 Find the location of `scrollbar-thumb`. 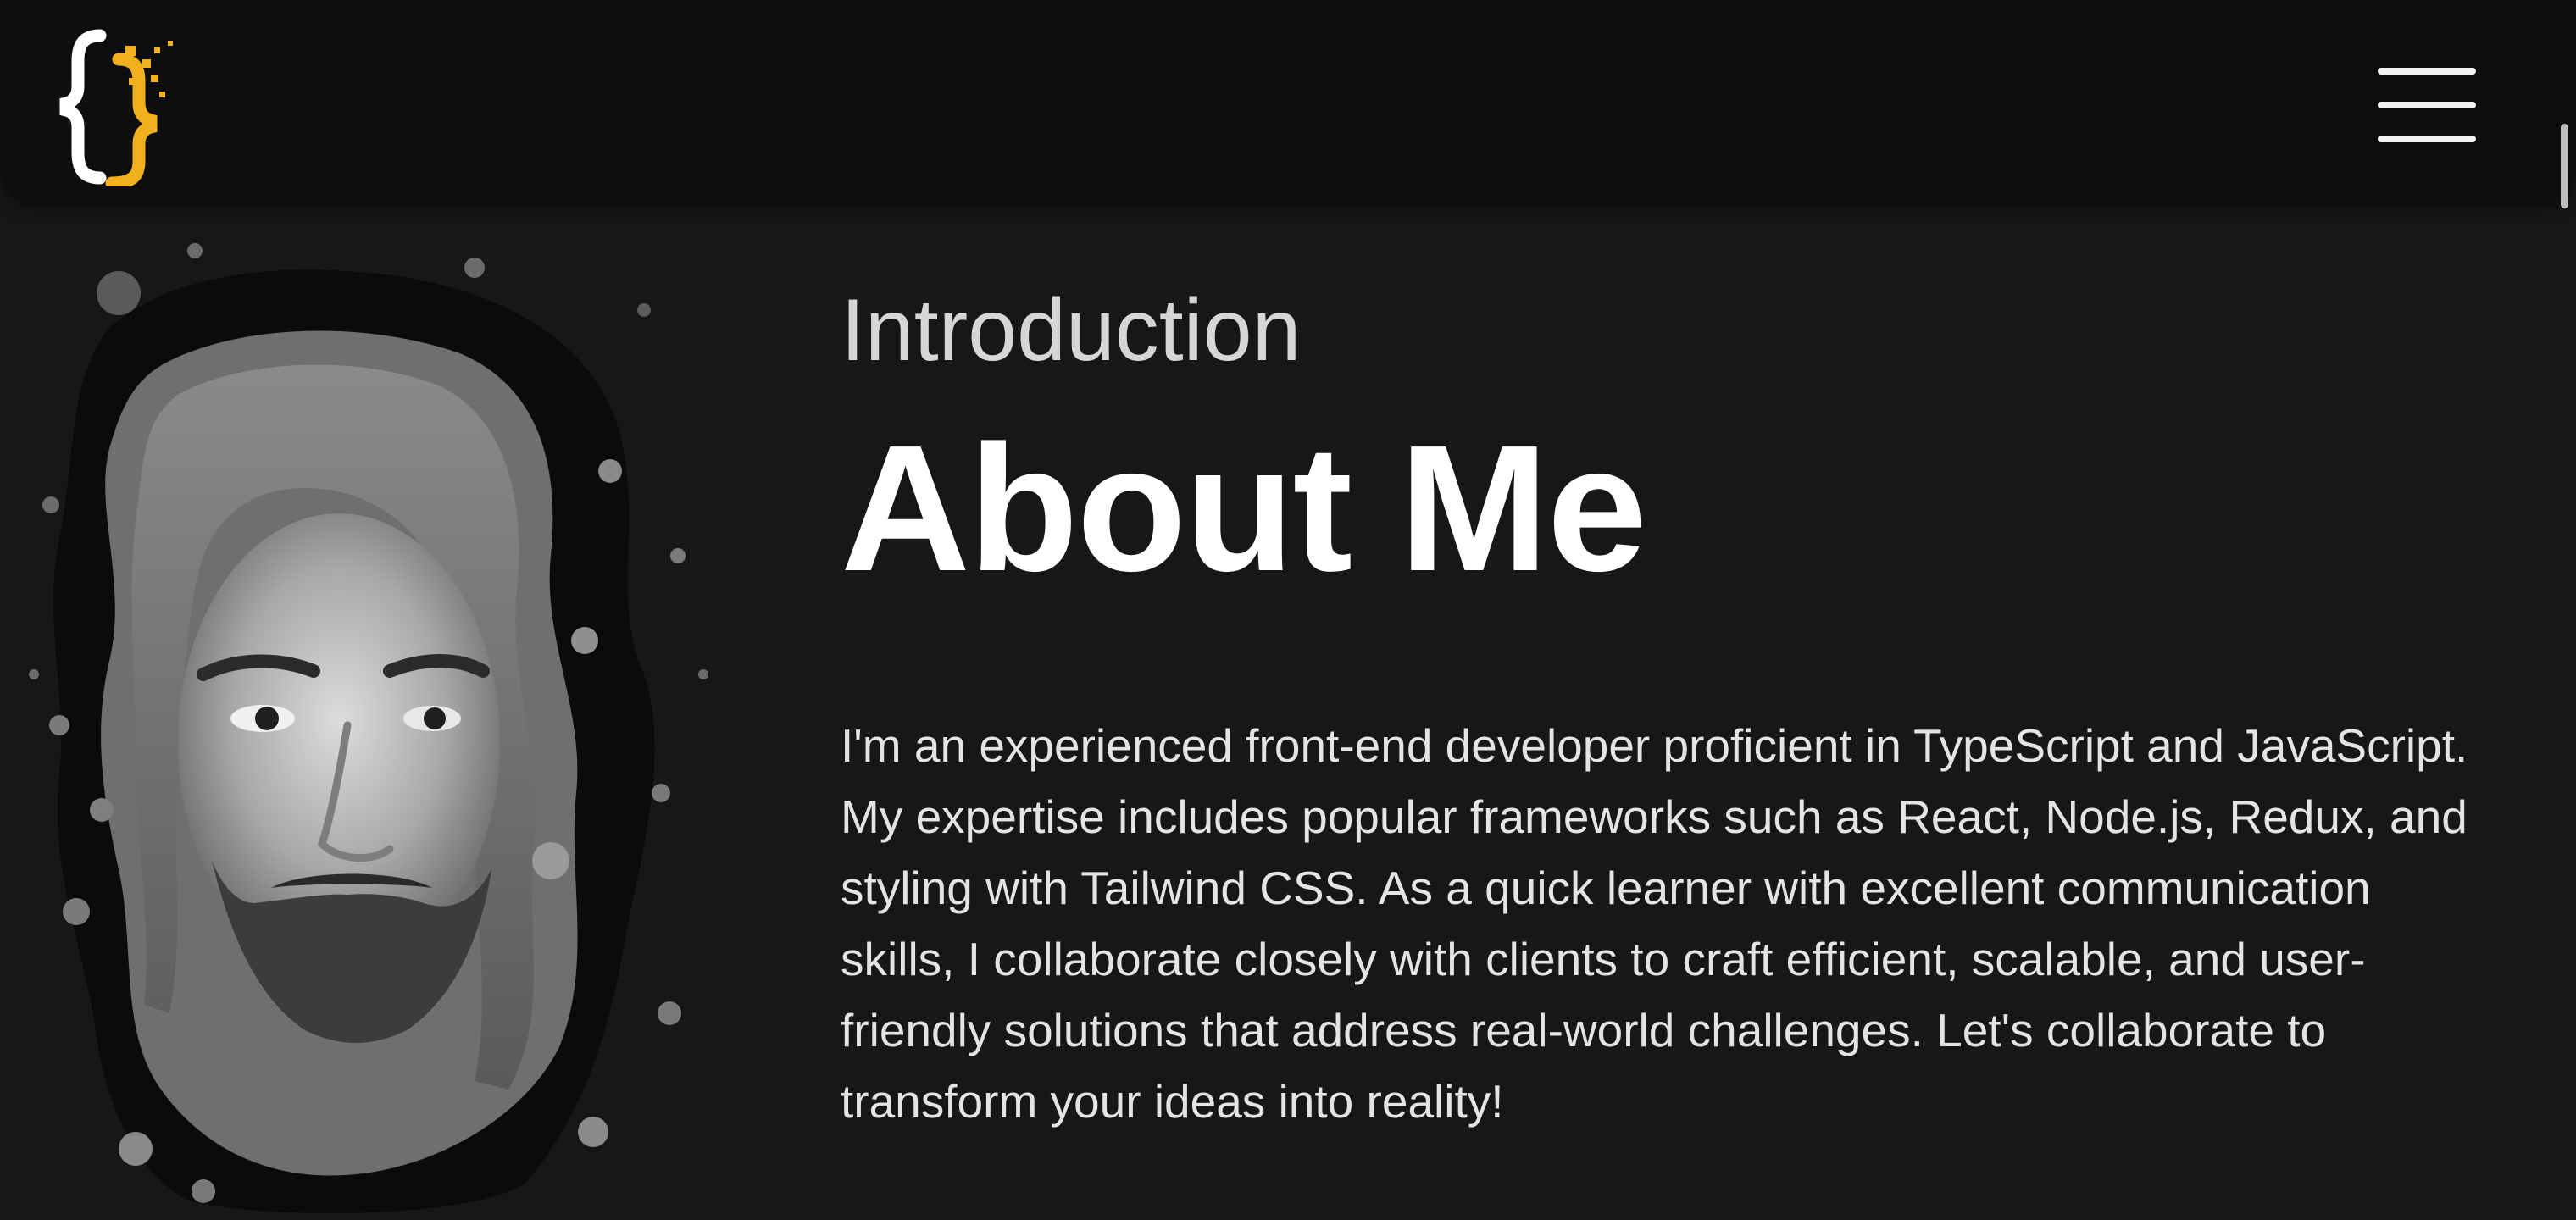

scrollbar-thumb is located at coordinates (2564, 166).